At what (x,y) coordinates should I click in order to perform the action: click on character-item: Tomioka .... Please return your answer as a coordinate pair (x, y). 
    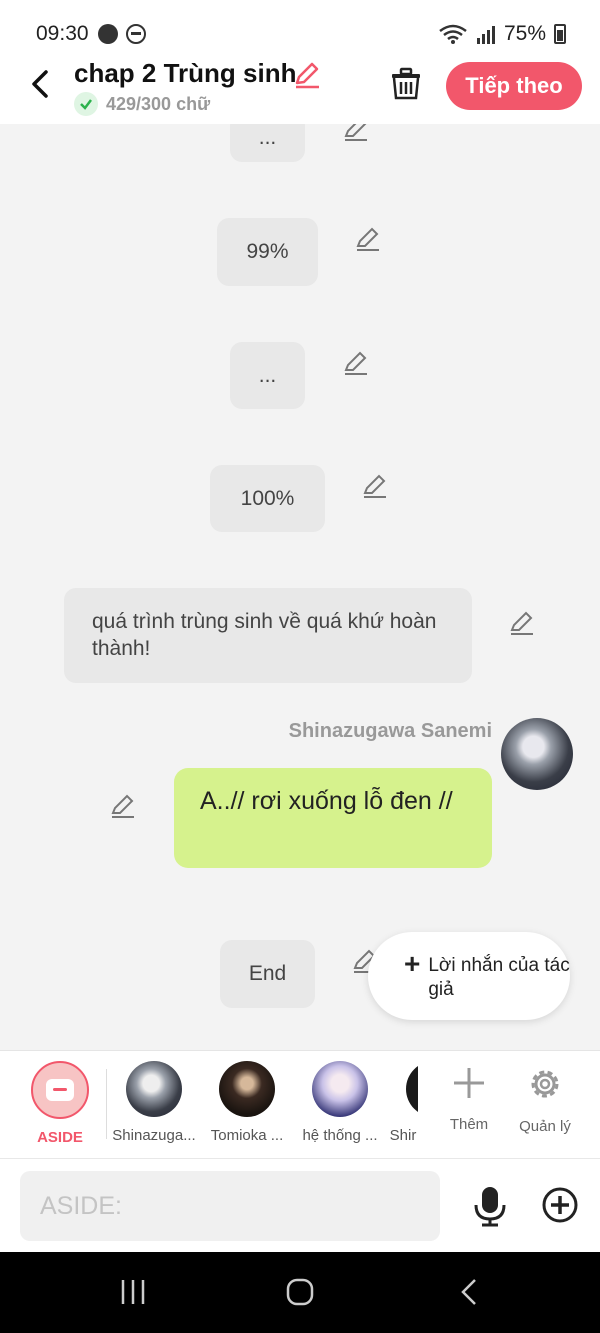
    Looking at the image, I should click on (247, 1102).